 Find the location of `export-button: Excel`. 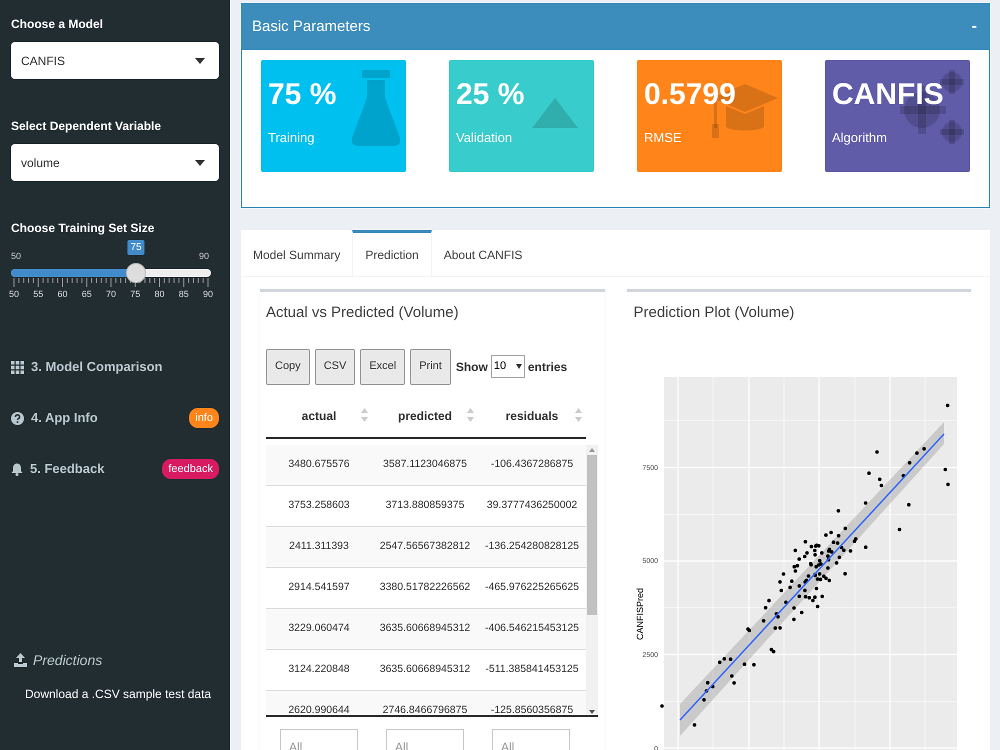

export-button: Excel is located at coordinates (383, 366).